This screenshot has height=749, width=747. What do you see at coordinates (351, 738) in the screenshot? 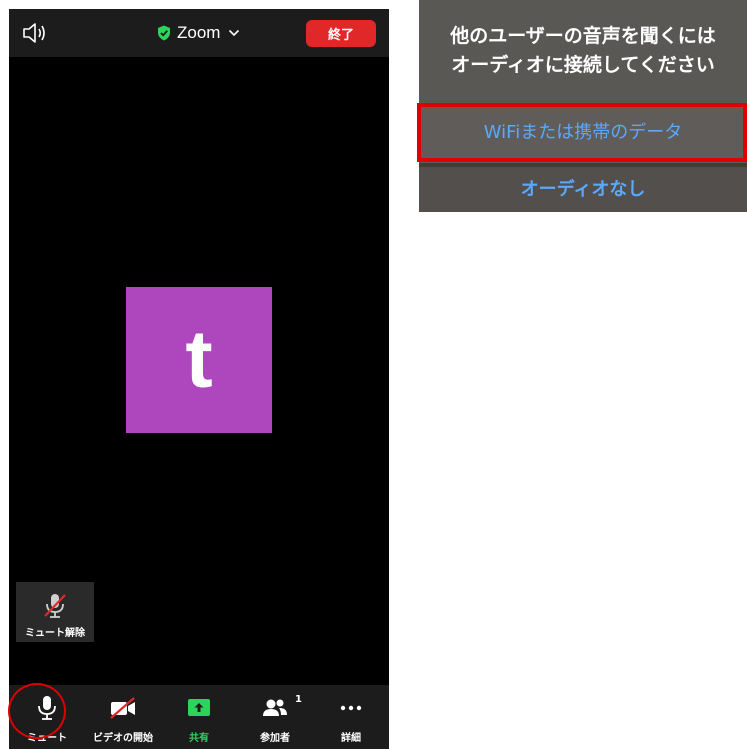
I see `more-label: 詳細` at bounding box center [351, 738].